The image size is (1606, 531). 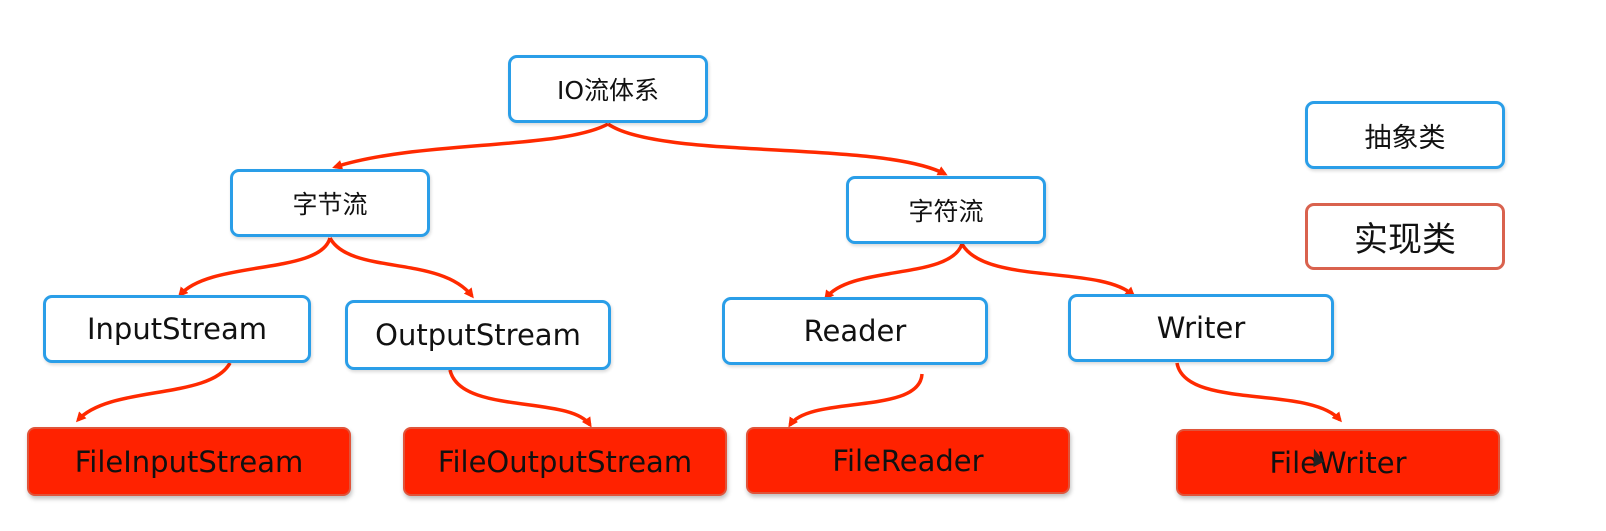 I want to click on node-outputstream: OutputStream, so click(x=478, y=335).